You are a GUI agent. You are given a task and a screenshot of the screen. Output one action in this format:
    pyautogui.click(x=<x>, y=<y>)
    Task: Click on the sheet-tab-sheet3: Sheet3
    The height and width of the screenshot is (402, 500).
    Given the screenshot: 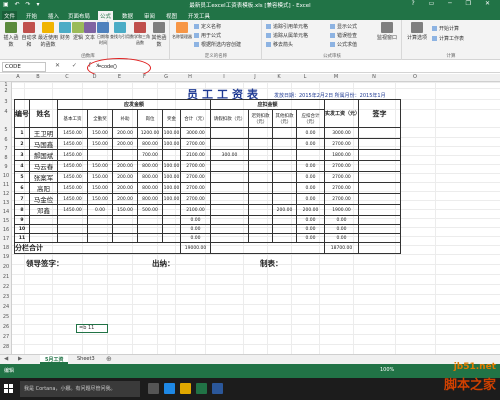 What is the action you would take?
    pyautogui.click(x=86, y=359)
    